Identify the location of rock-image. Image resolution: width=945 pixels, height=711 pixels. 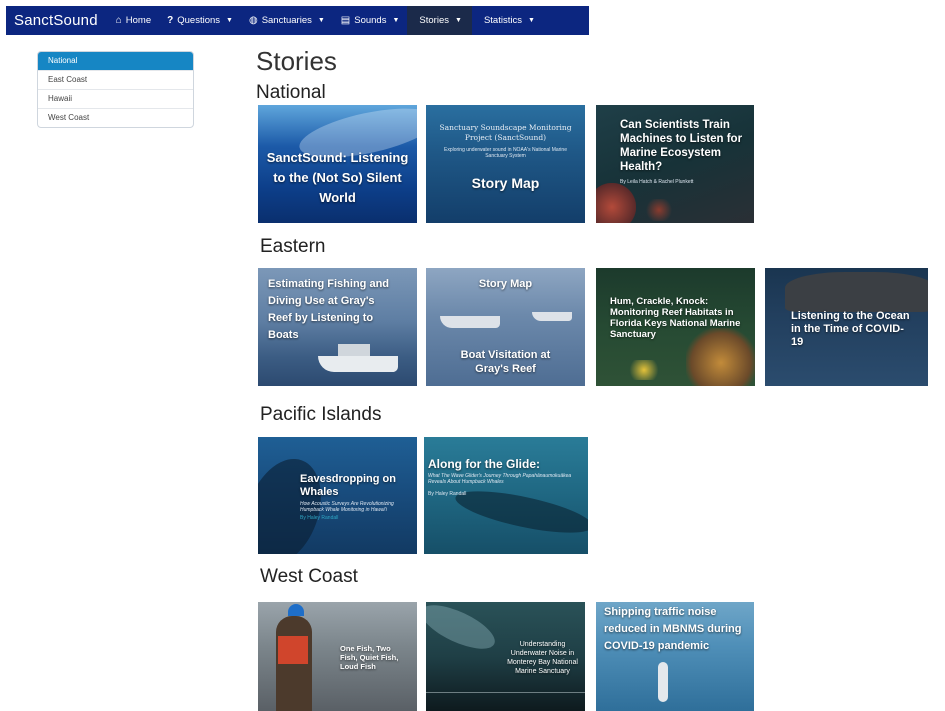
(856, 292).